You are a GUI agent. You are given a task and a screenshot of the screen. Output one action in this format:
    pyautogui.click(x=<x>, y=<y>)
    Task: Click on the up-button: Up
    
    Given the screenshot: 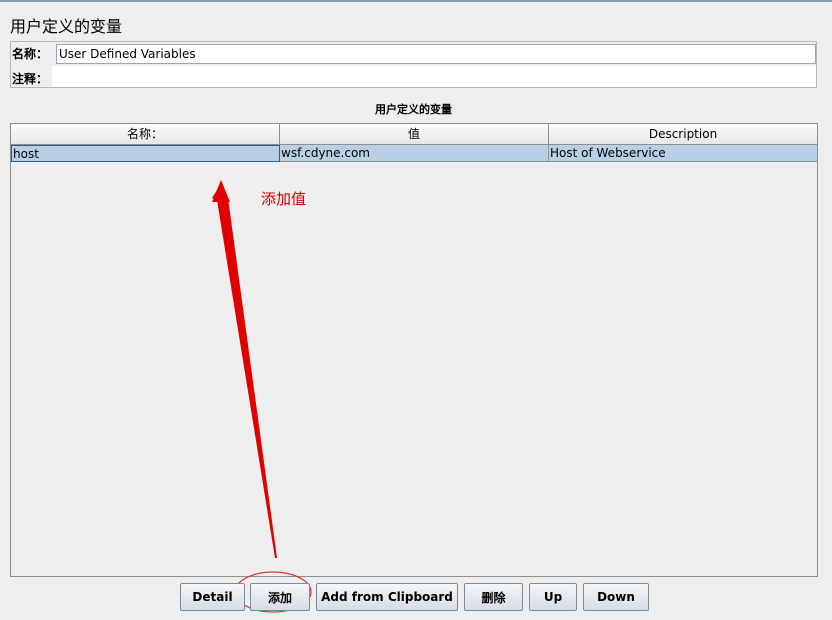 What is the action you would take?
    pyautogui.click(x=553, y=597)
    